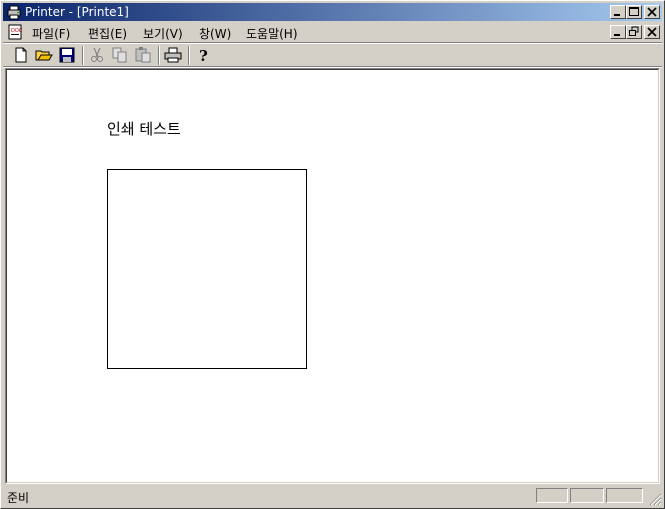 This screenshot has height=509, width=665. I want to click on cut-icon, so click(97, 55).